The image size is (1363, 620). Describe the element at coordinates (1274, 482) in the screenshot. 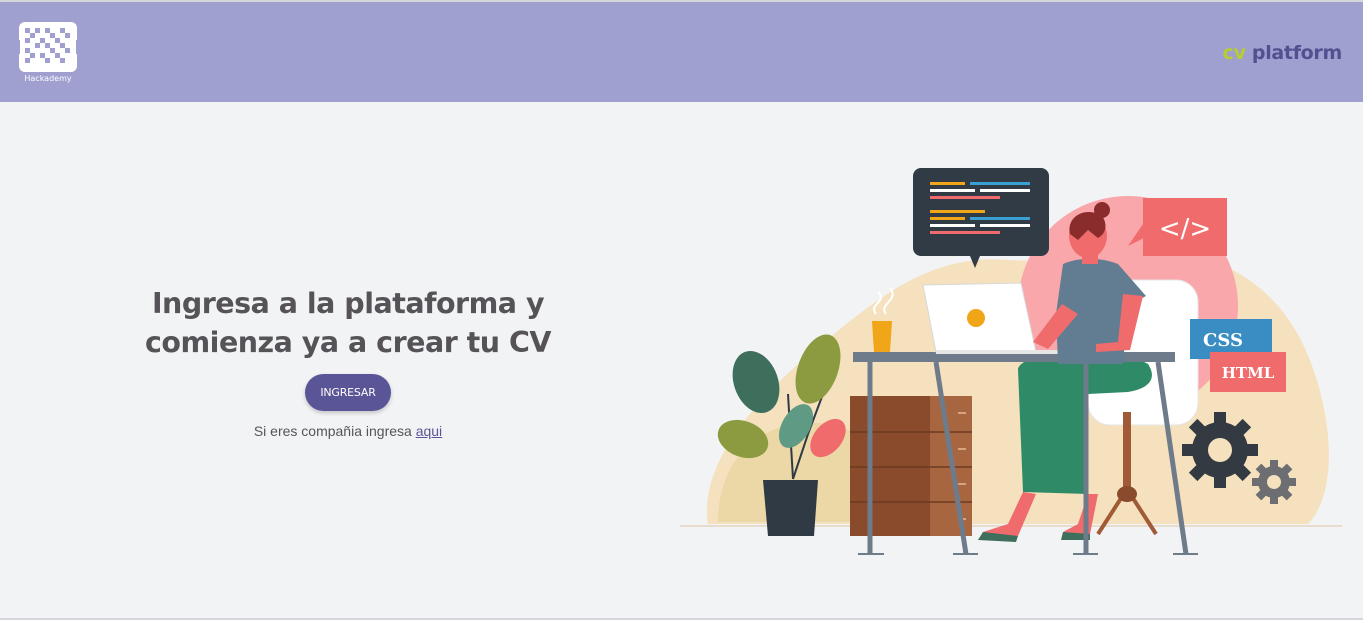

I see `small-gear-icon` at that location.